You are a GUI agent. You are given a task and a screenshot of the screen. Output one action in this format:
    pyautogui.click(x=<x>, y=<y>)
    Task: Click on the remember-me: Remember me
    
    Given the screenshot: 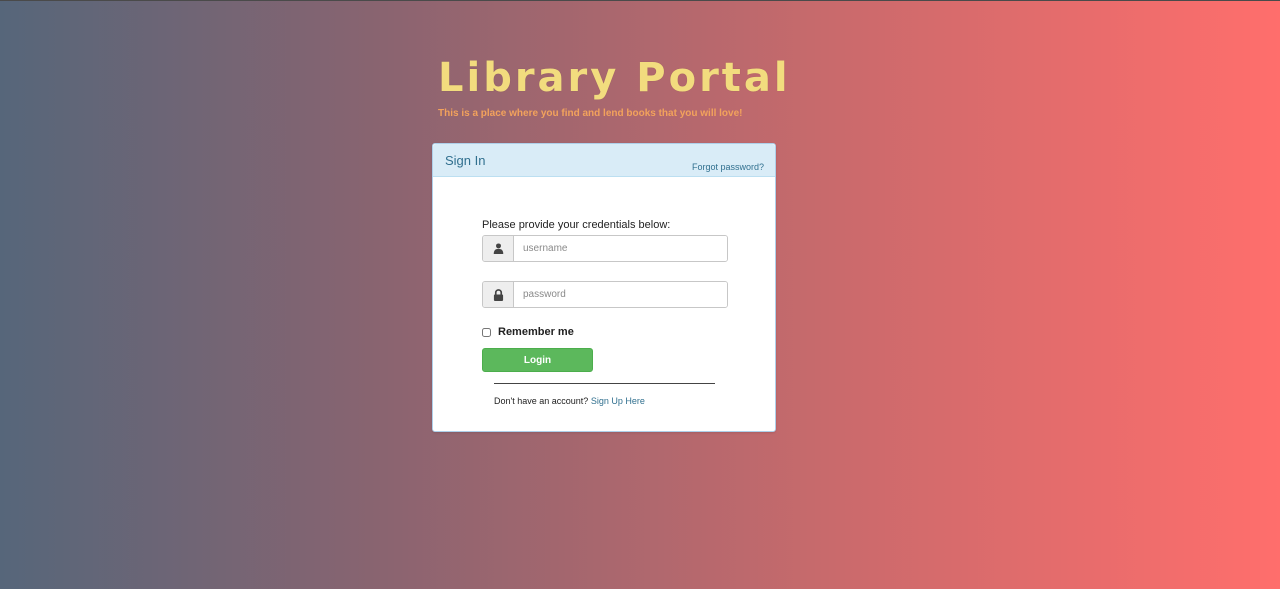 What is the action you would take?
    pyautogui.click(x=604, y=332)
    